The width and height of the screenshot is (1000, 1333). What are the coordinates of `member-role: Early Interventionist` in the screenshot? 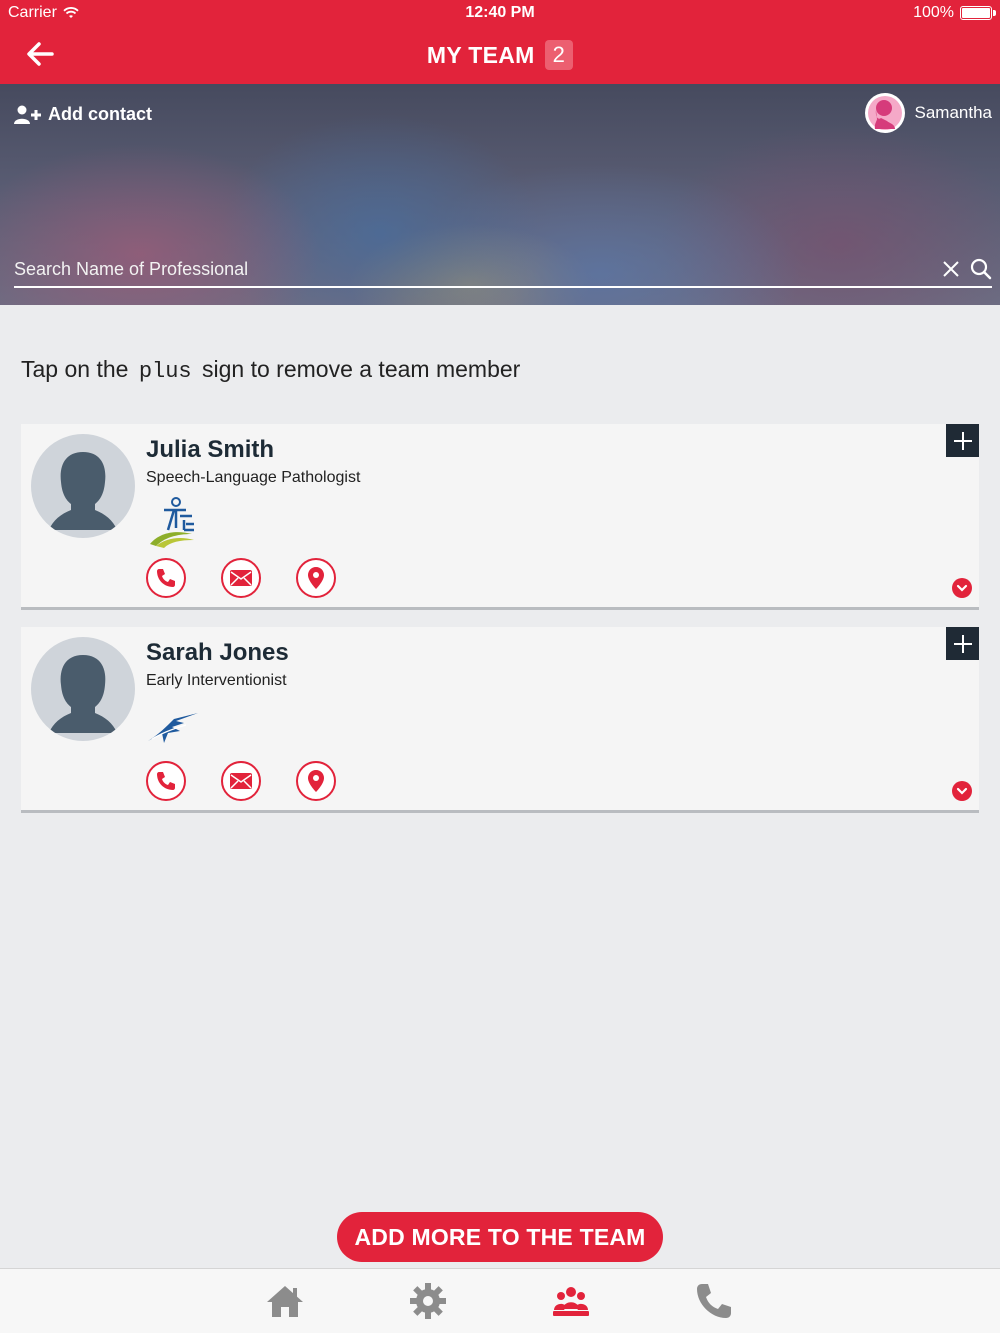 It's located at (216, 680).